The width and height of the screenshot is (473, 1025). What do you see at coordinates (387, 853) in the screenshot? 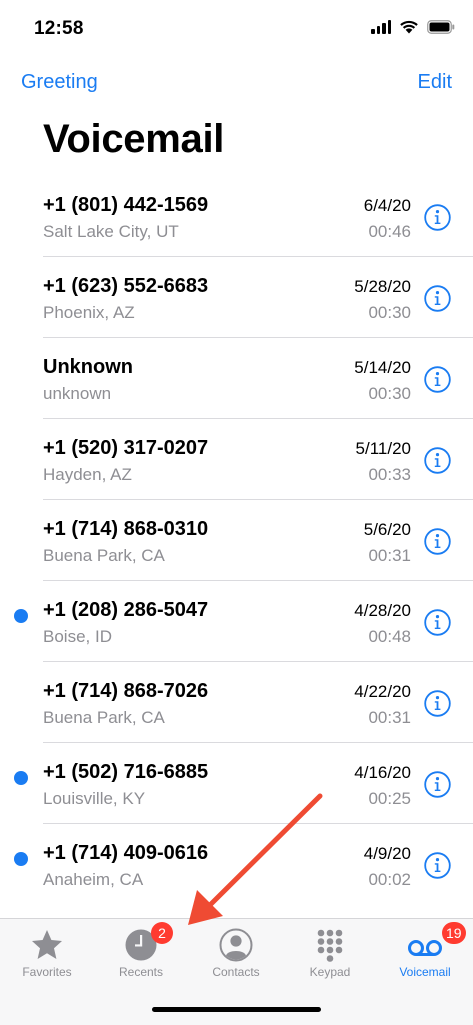
I see `voicemail-date: 4/9/20` at bounding box center [387, 853].